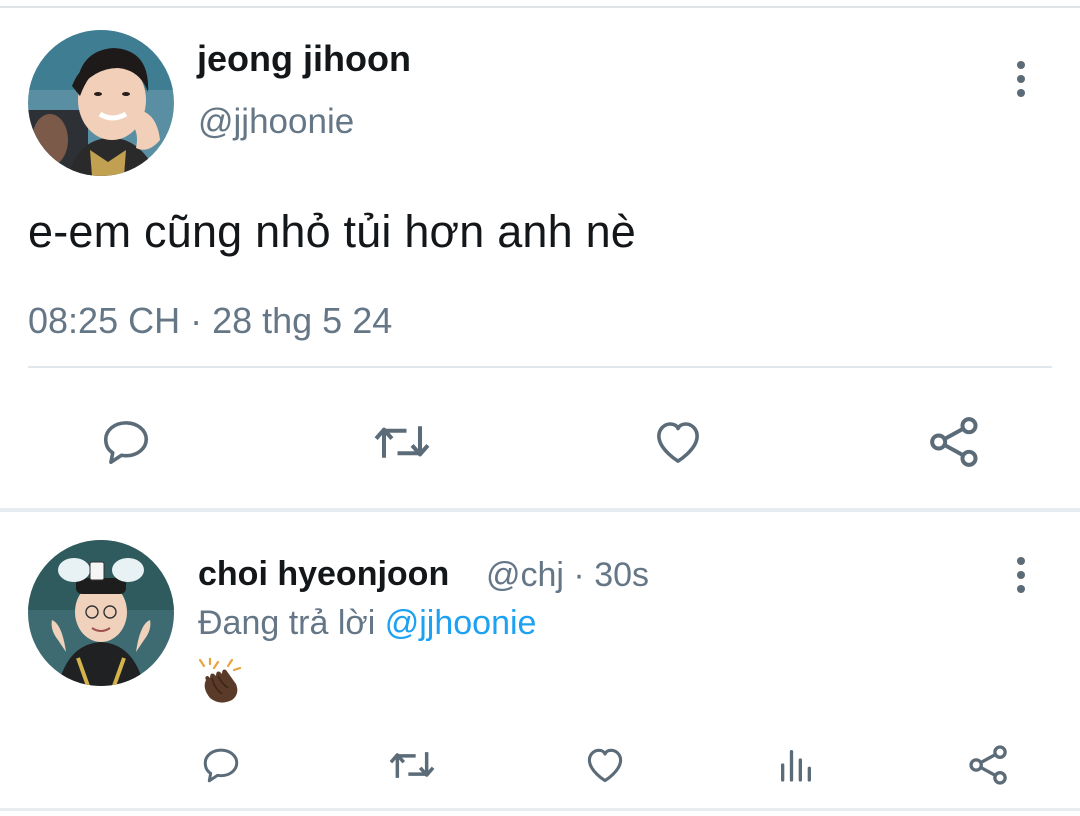  I want to click on reply-like-button, so click(605, 765).